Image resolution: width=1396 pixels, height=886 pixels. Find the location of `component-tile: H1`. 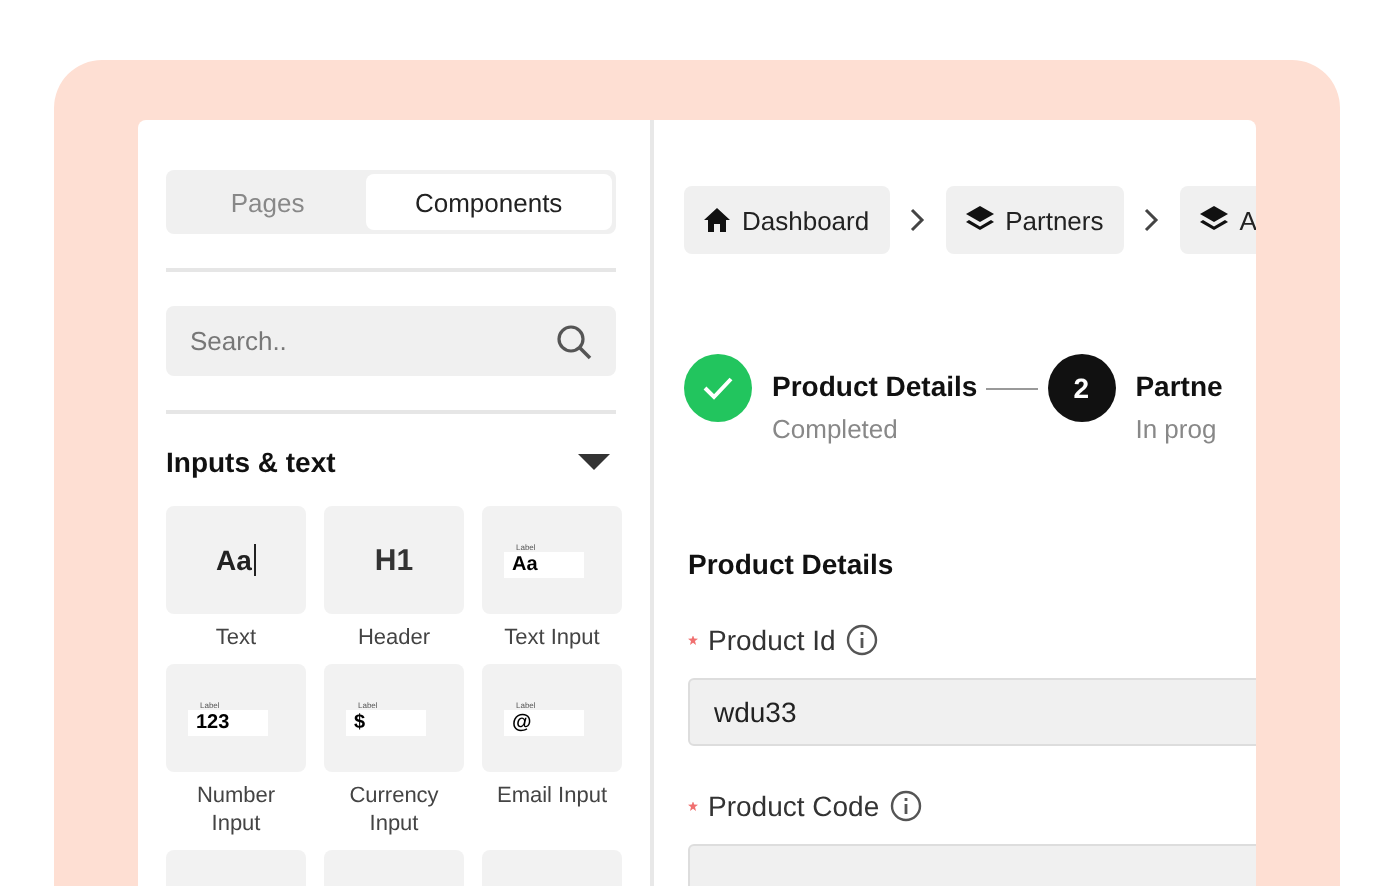

component-tile: H1 is located at coordinates (394, 560).